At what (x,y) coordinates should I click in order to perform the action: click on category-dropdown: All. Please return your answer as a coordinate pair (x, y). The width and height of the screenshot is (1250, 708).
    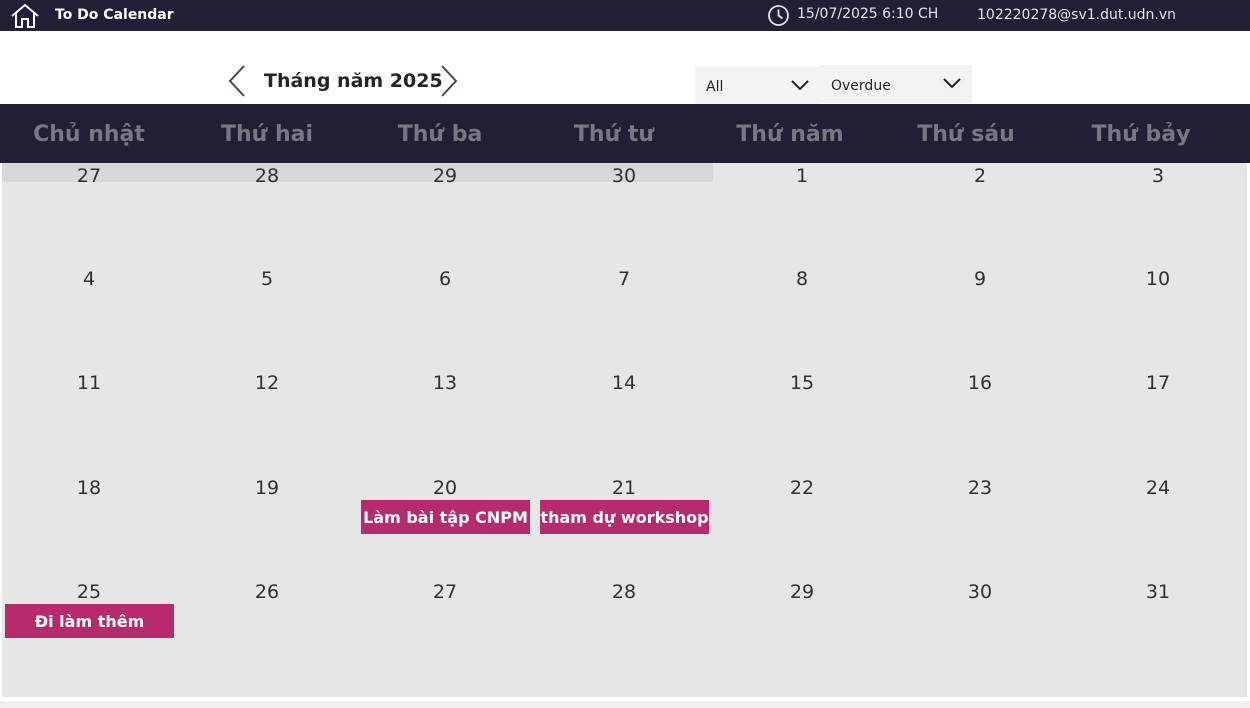
    Looking at the image, I should click on (757, 85).